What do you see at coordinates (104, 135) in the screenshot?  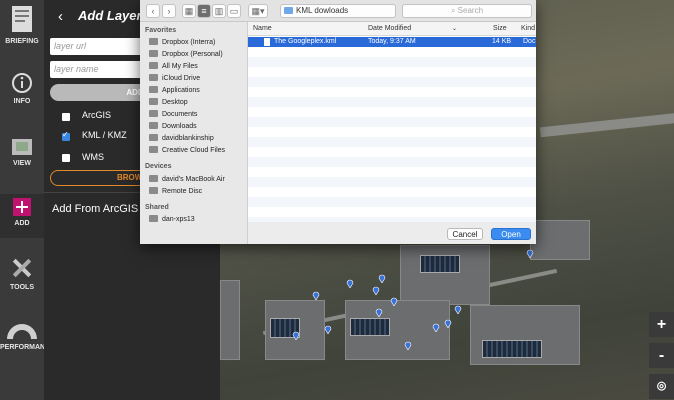 I see `kml-kmz-option-label: KML / KMZ` at bounding box center [104, 135].